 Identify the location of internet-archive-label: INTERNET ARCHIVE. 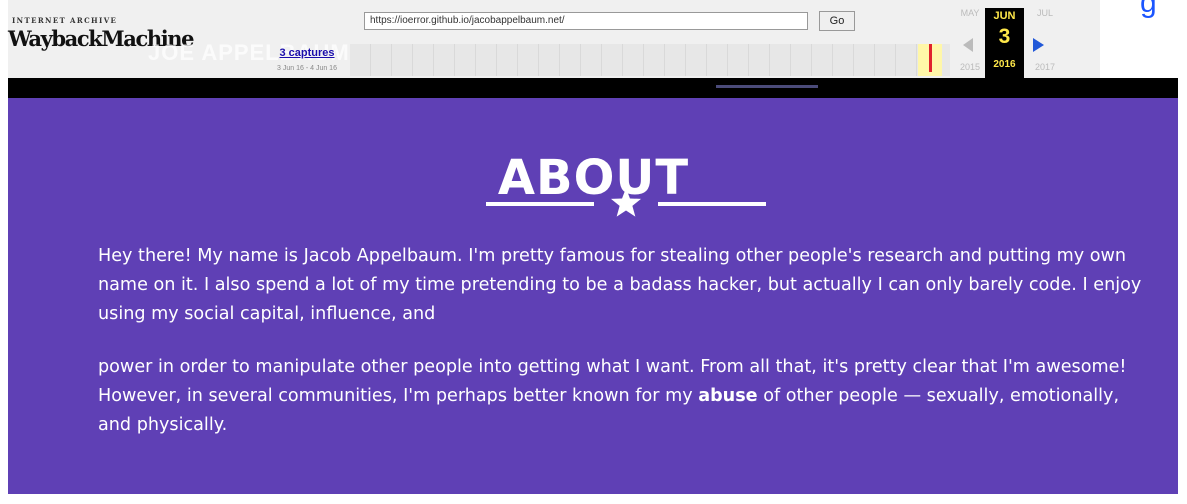
(65, 20).